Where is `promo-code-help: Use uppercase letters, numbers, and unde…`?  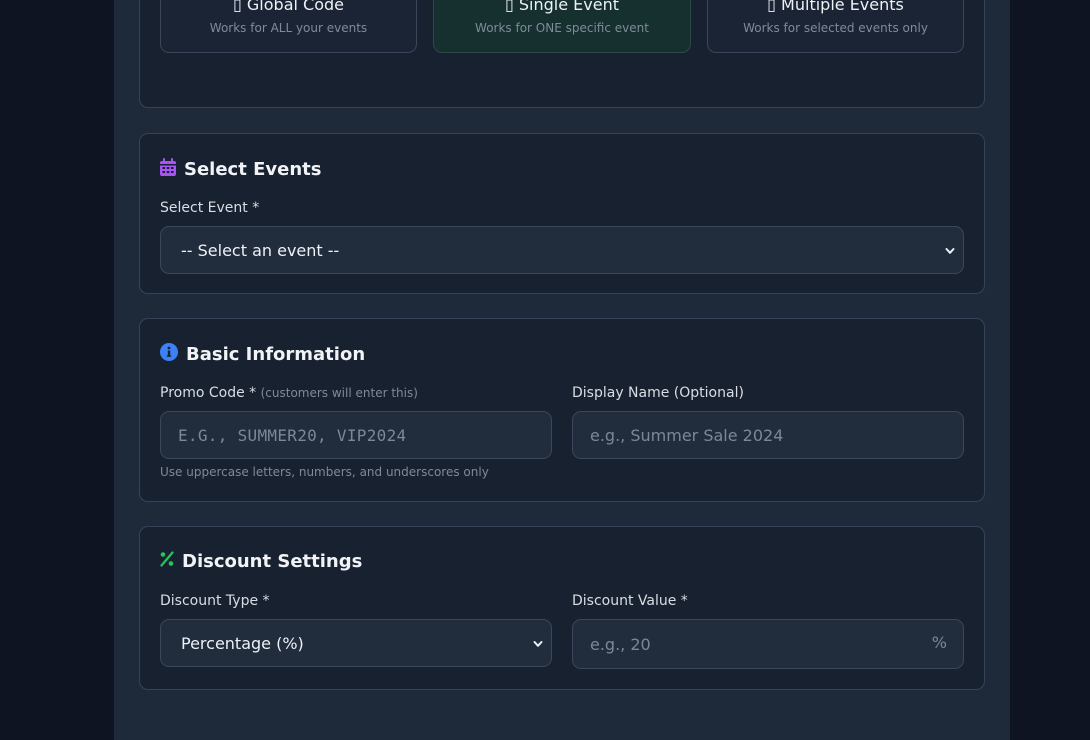
promo-code-help: Use uppercase letters, numbers, and unde… is located at coordinates (324, 472).